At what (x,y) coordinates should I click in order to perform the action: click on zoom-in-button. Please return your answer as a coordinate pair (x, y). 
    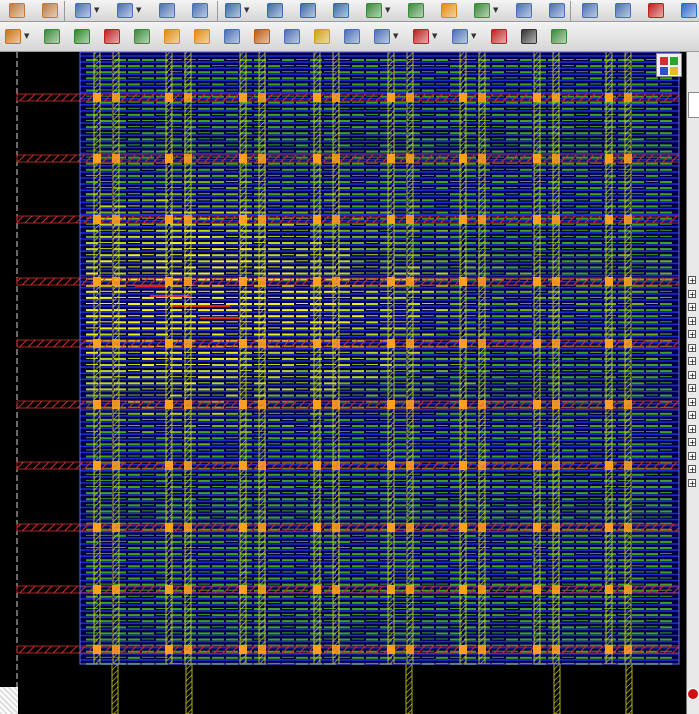
    Looking at the image, I should click on (274, 10).